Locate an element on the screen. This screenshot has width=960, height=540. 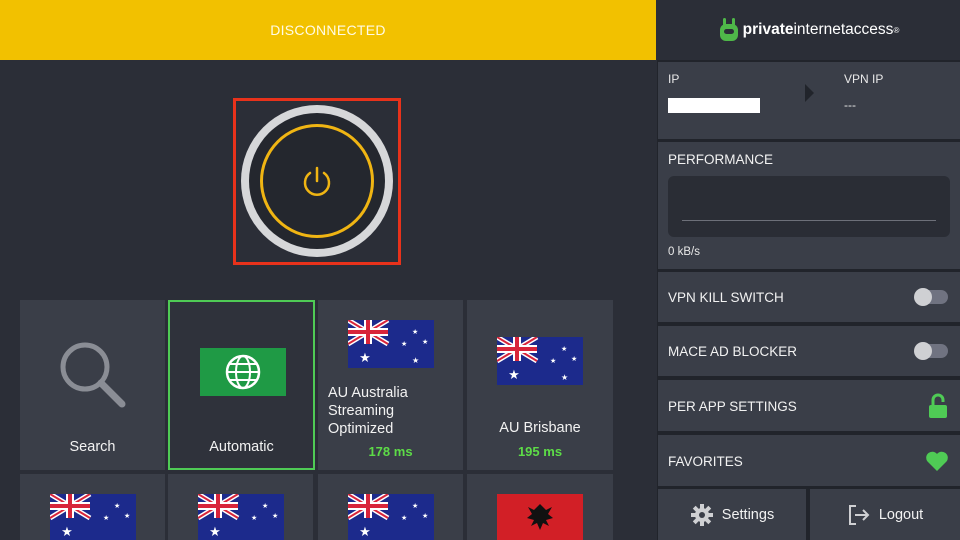
kill-switch-label: VPN KILL SWITCH is located at coordinates (726, 297).